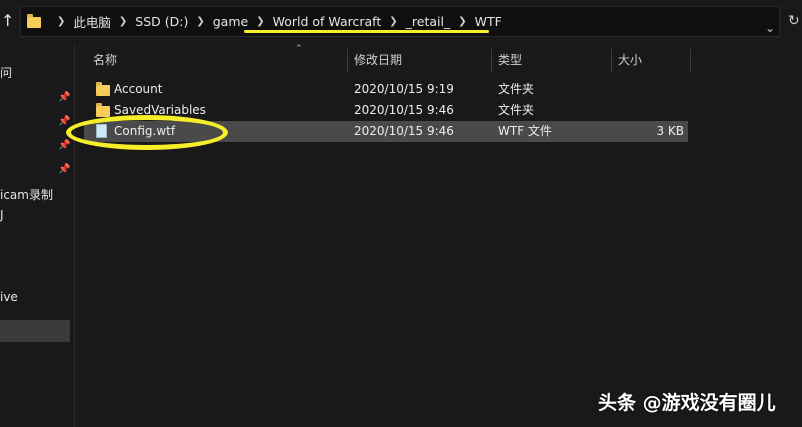 Image resolution: width=802 pixels, height=427 pixels. I want to click on sort-up-icon: ⌃, so click(299, 49).